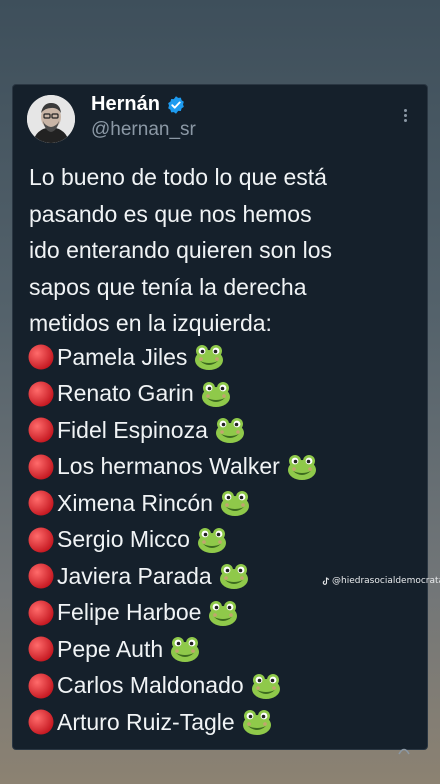 This screenshot has height=784, width=440. What do you see at coordinates (150, 685) in the screenshot?
I see `list-item-name: Carlos Maldonado` at bounding box center [150, 685].